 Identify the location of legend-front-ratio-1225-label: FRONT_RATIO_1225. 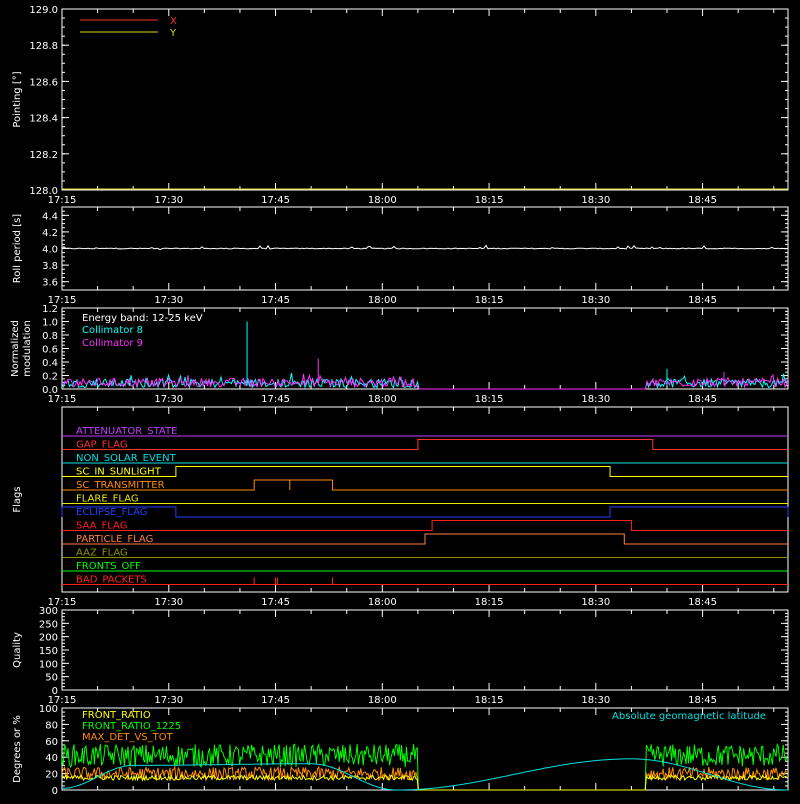
(131, 726).